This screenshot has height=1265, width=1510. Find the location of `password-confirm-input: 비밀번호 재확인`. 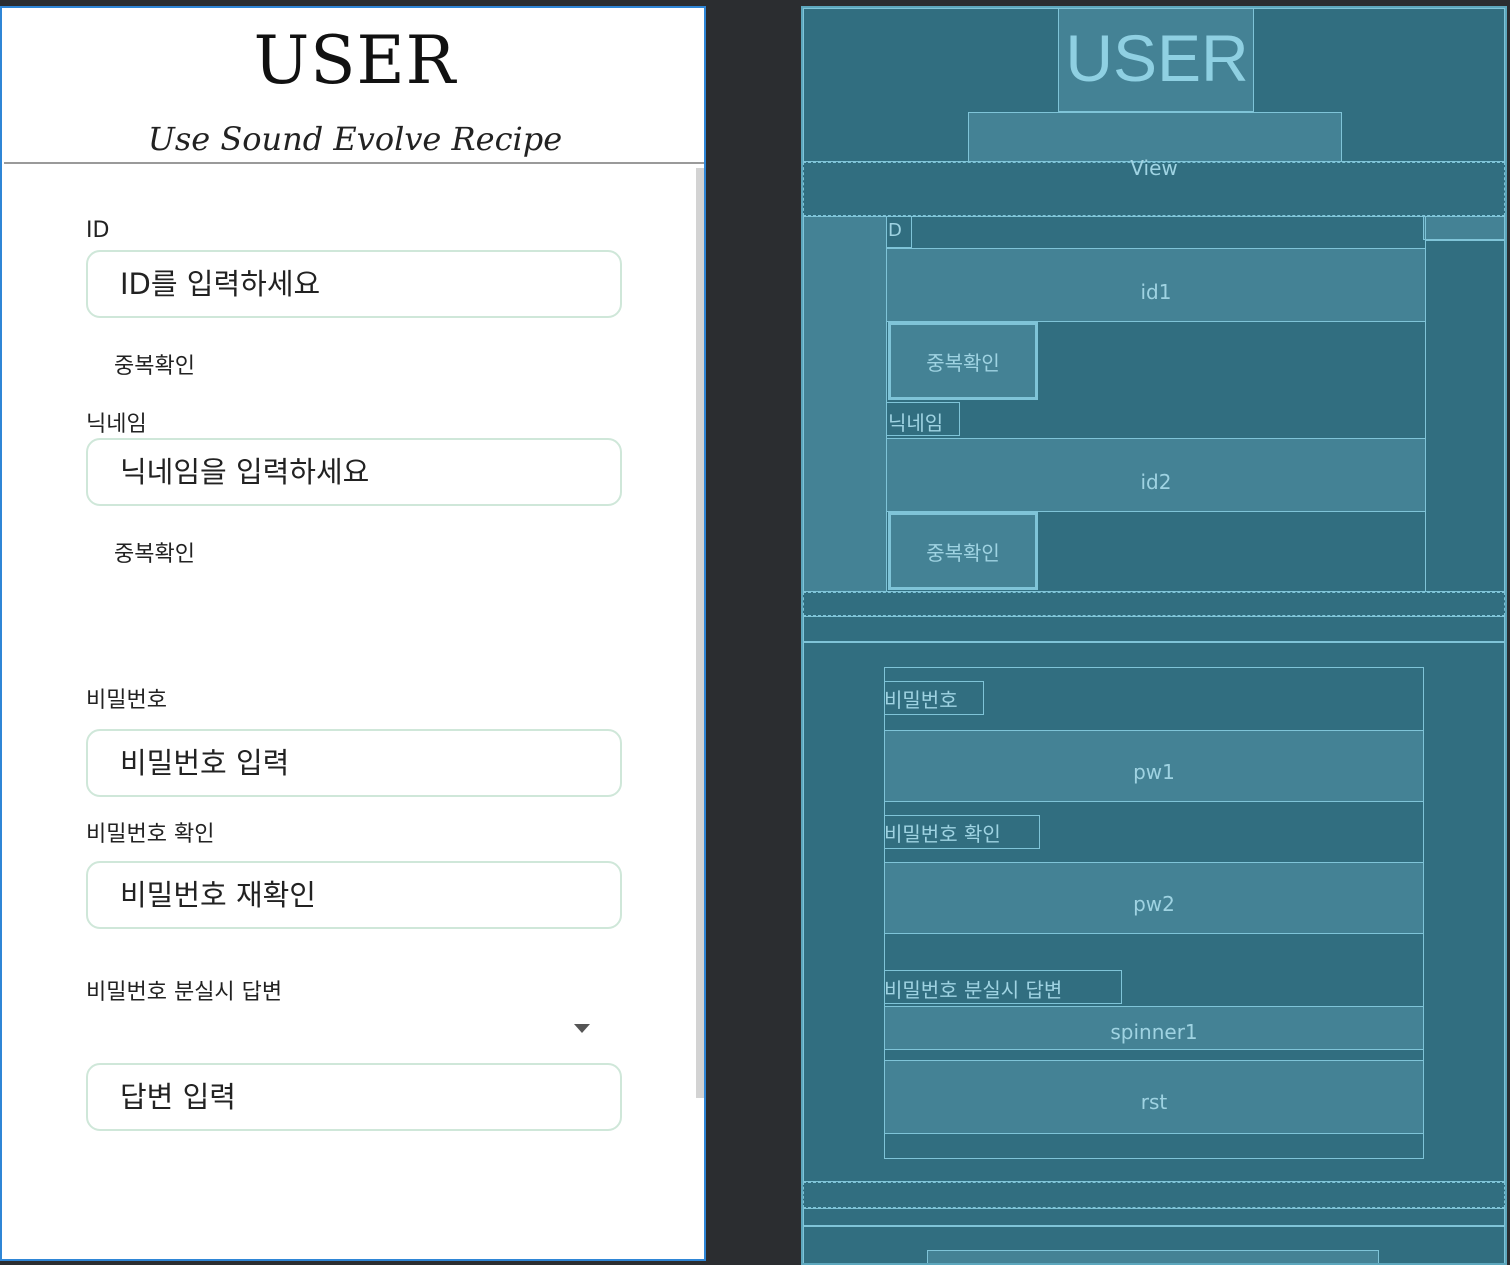

password-confirm-input: 비밀번호 재확인 is located at coordinates (354, 895).